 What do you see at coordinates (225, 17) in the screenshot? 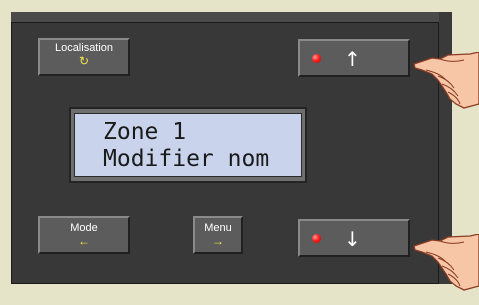
I see `panel-top-edge` at bounding box center [225, 17].